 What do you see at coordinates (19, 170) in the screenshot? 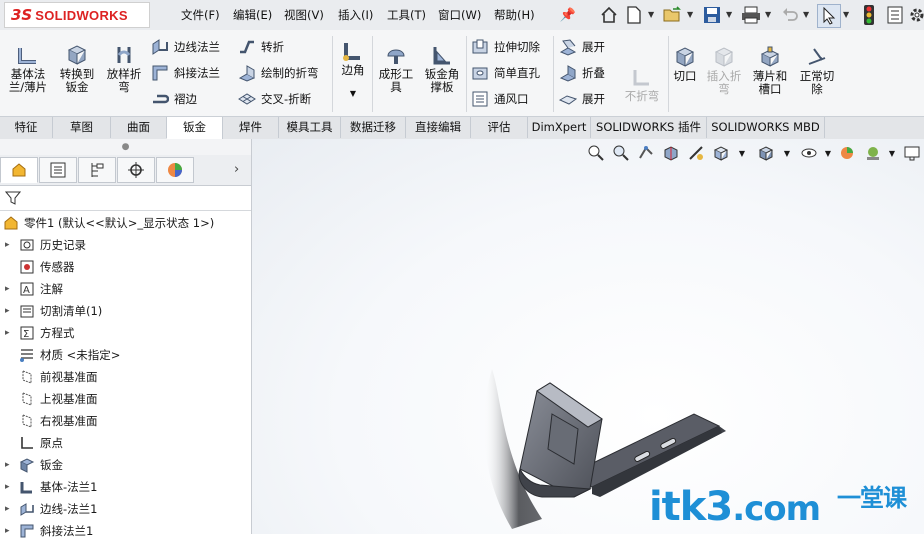
I see `featuremanager-tab` at bounding box center [19, 170].